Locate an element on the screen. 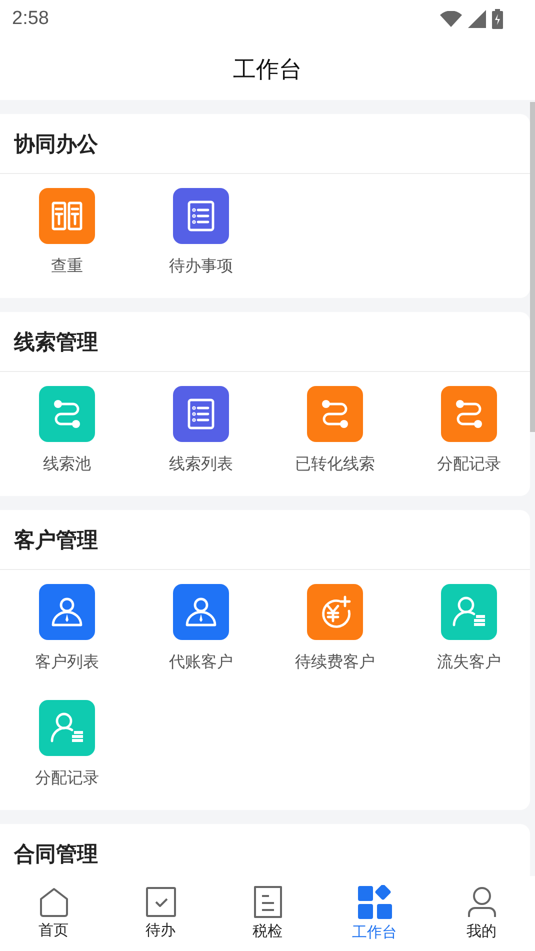  nav-tab: 待办 is located at coordinates (160, 913).